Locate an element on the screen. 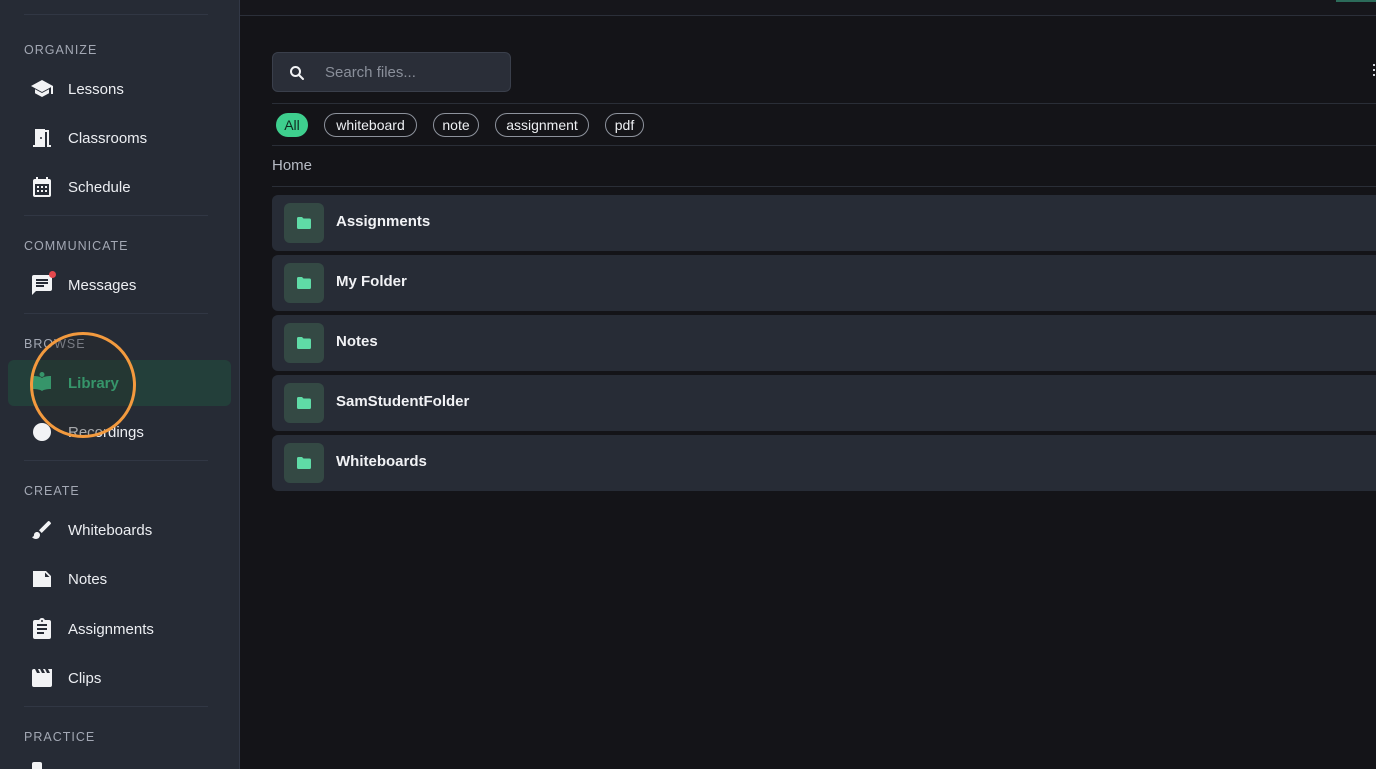 Image resolution: width=1376 pixels, height=769 pixels. filter-chip-all: All is located at coordinates (292, 125).